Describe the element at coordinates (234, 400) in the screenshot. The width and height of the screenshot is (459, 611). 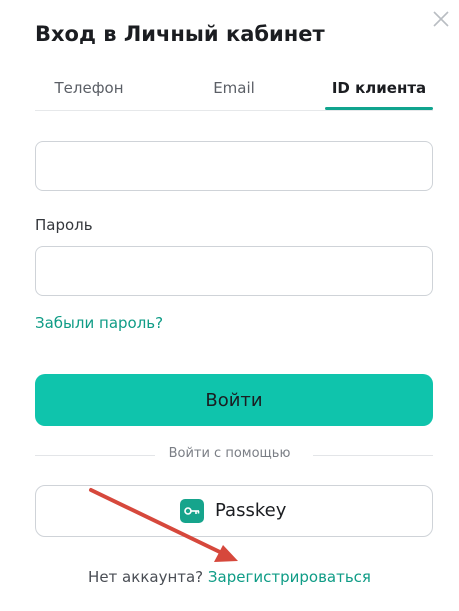
I see `login-button: Войти` at that location.